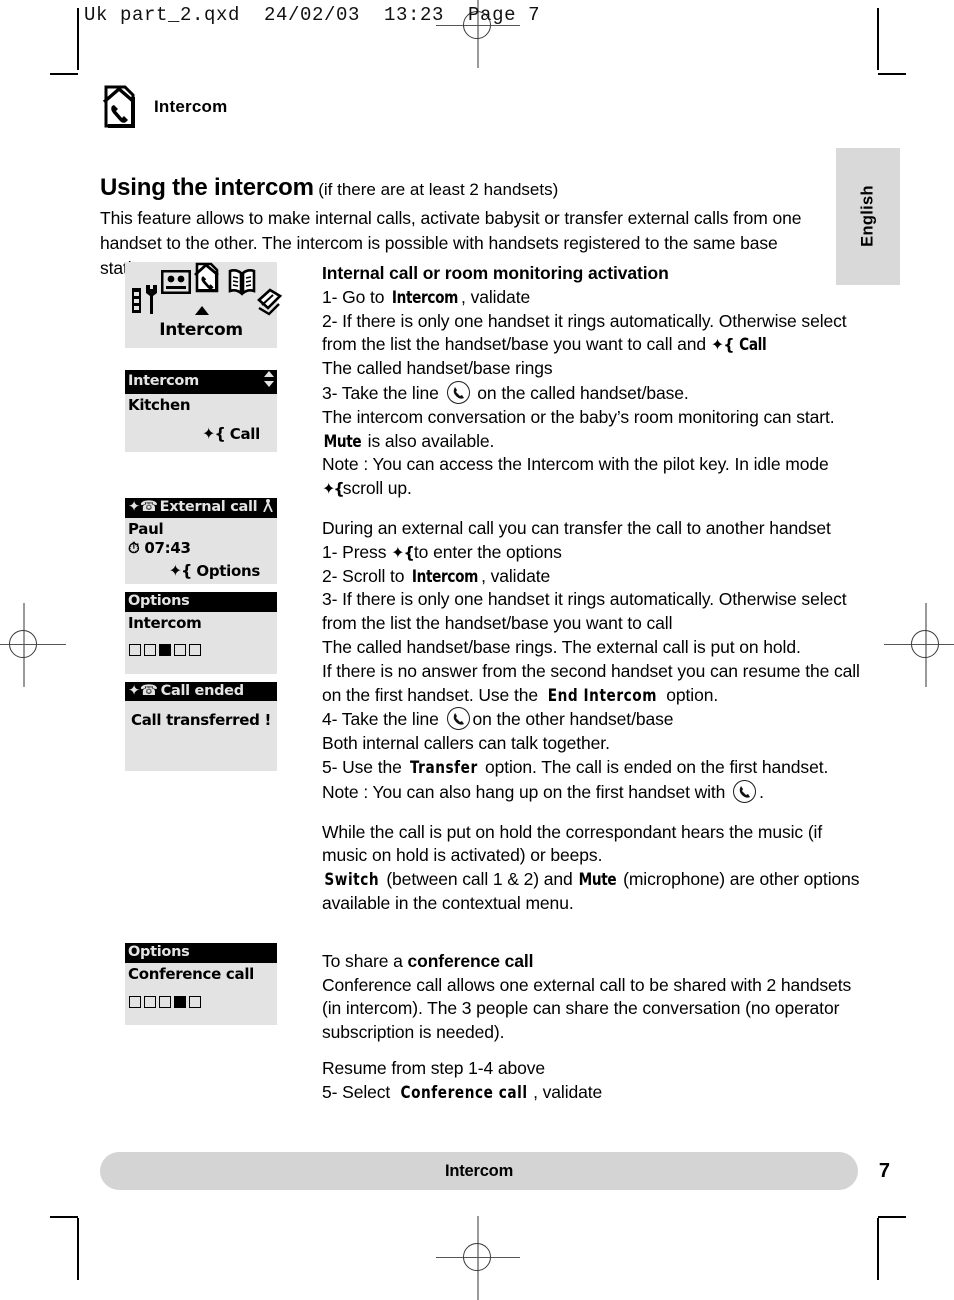 This screenshot has width=954, height=1300. What do you see at coordinates (266, 507) in the screenshot?
I see `antenna-icon` at bounding box center [266, 507].